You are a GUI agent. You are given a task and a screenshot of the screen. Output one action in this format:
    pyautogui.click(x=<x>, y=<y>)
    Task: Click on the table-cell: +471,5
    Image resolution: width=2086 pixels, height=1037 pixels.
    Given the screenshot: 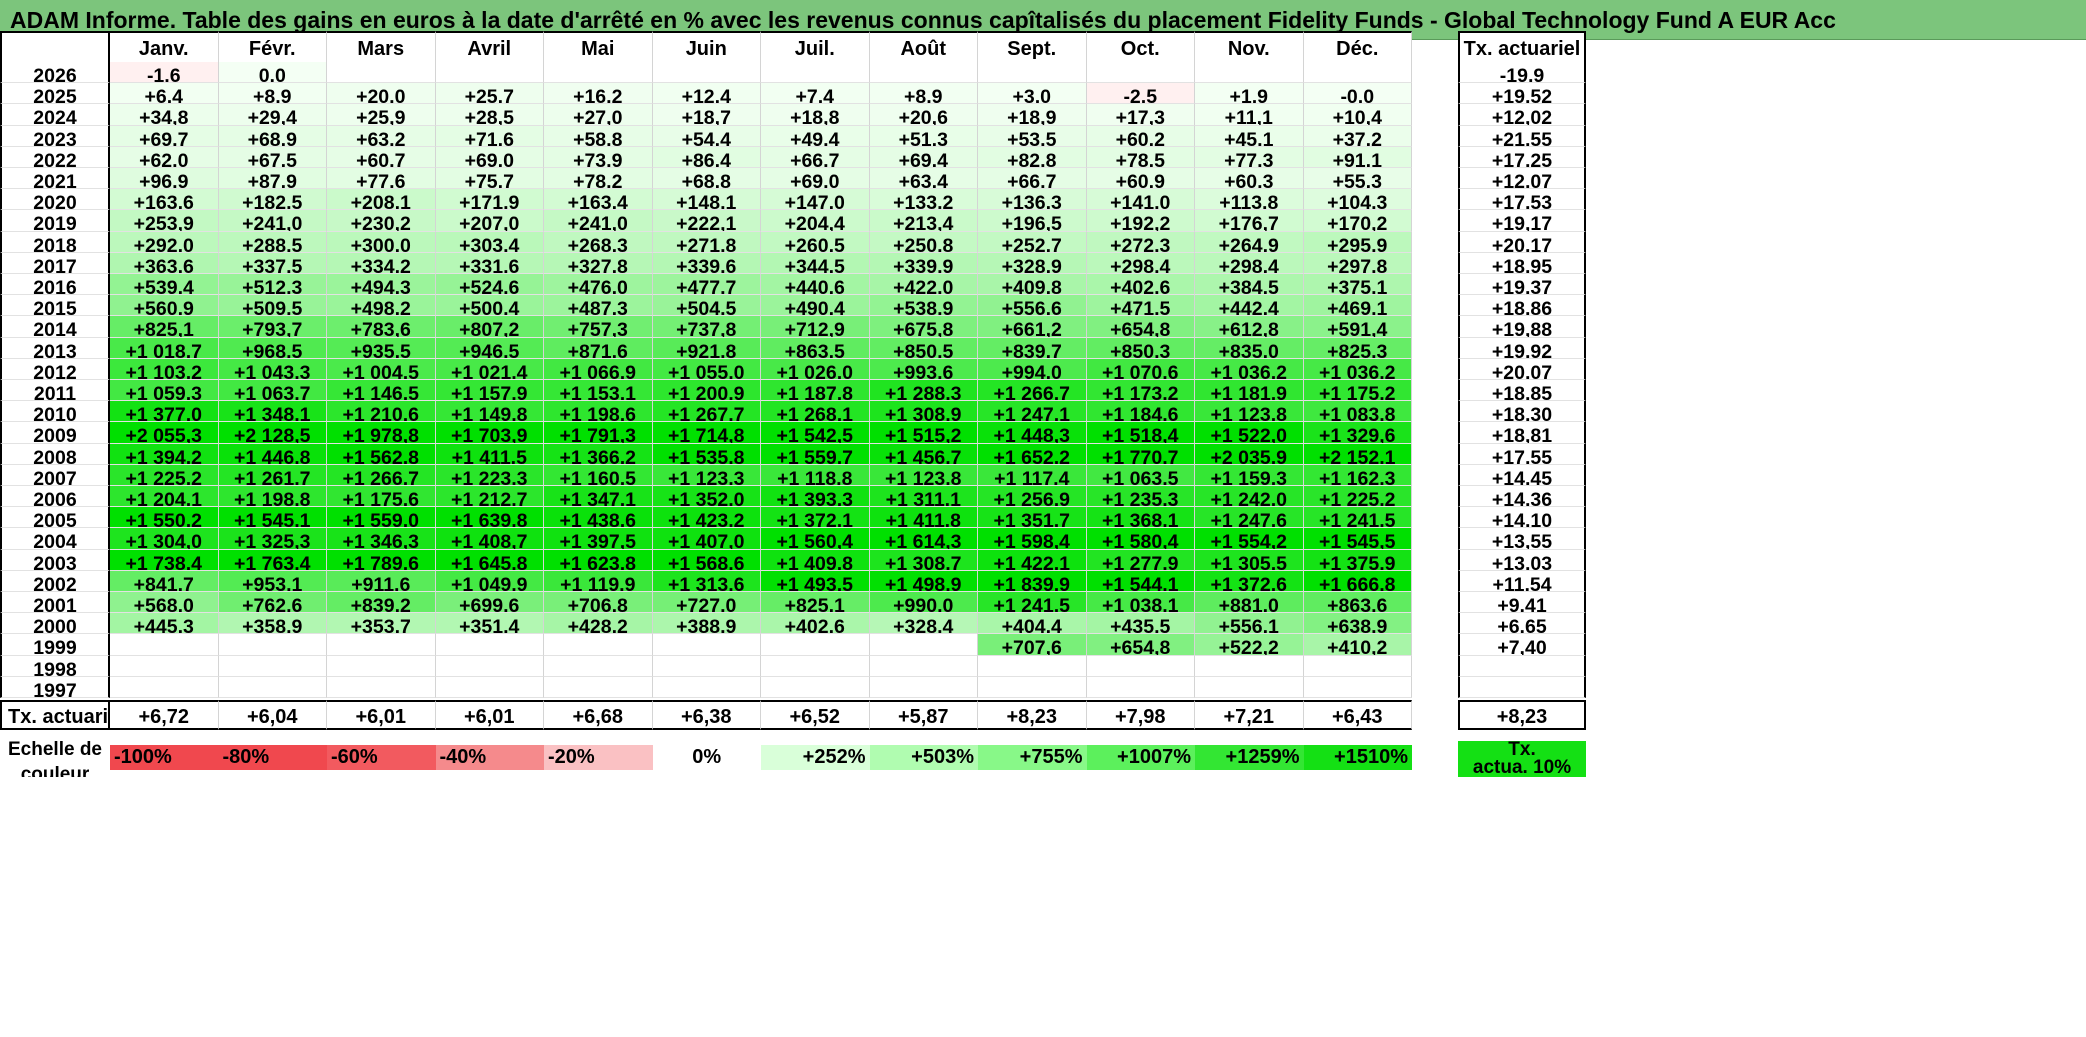 What is the action you would take?
    pyautogui.click(x=1140, y=306)
    